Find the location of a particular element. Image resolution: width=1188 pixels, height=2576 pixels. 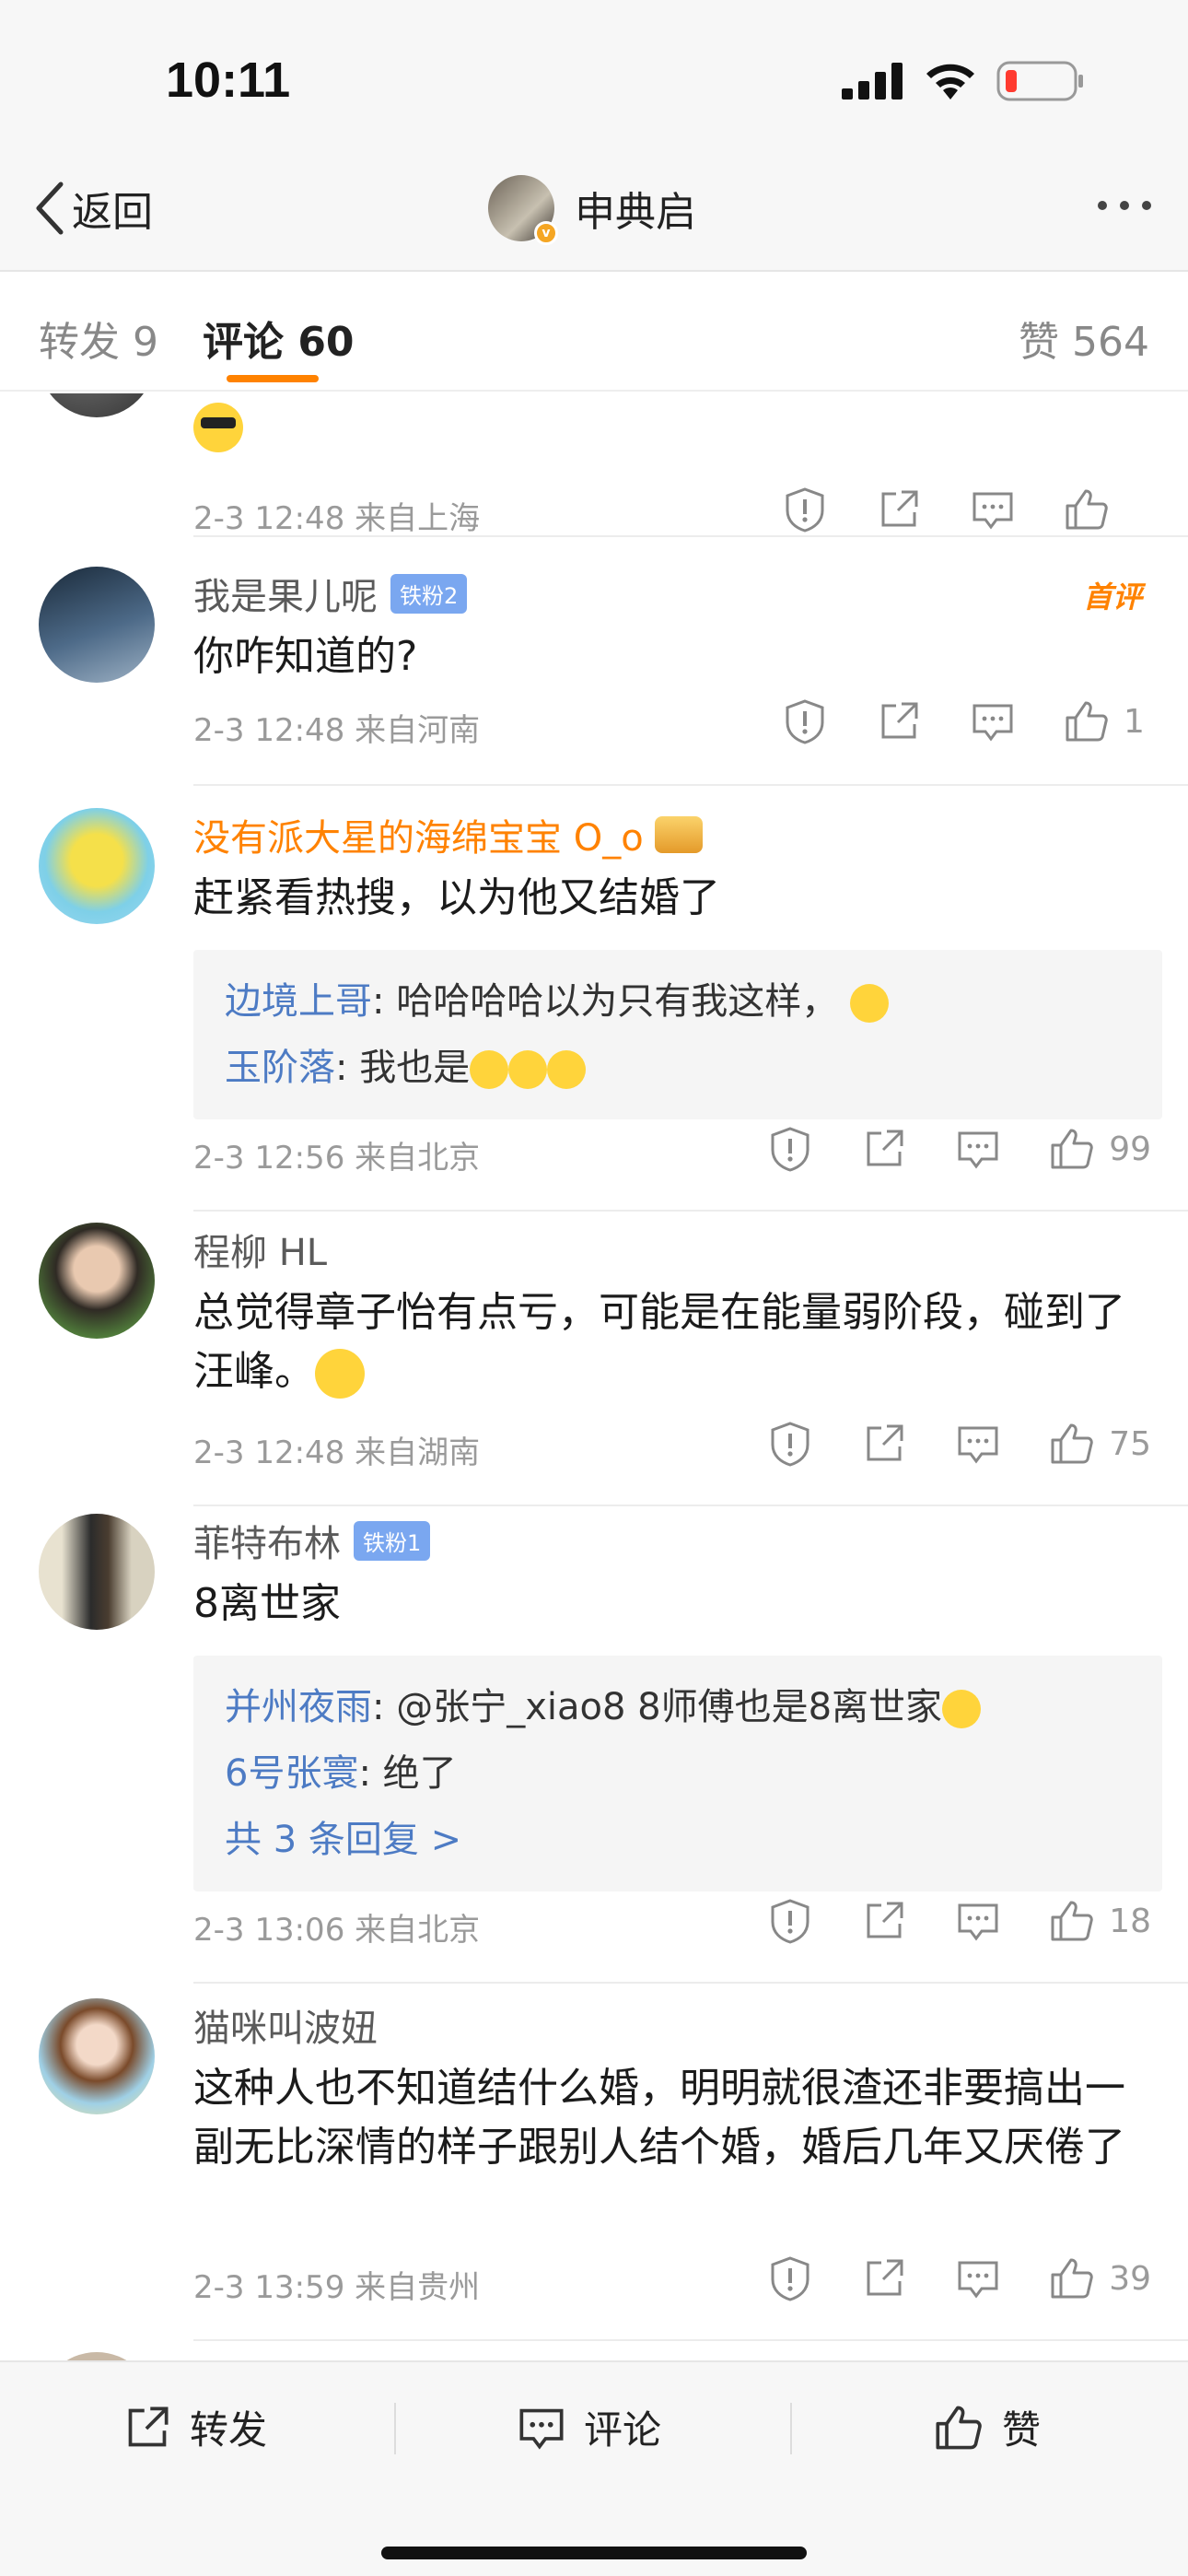

divider is located at coordinates (791, 2428).